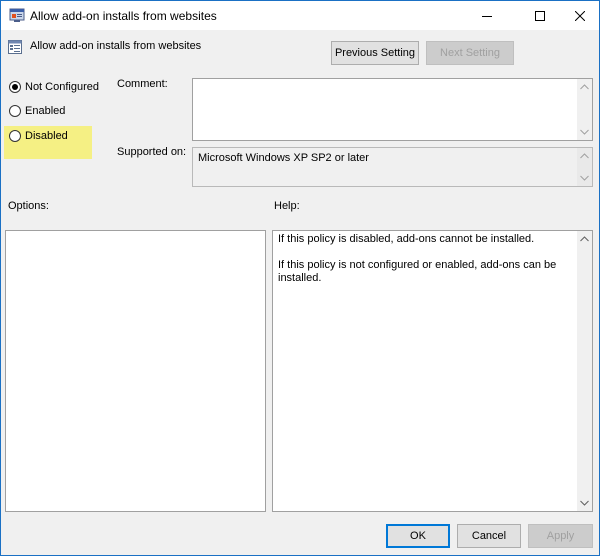  Describe the element at coordinates (283, 158) in the screenshot. I see `supported-on-value: Microsoft Windows XP SP2 or later` at that location.